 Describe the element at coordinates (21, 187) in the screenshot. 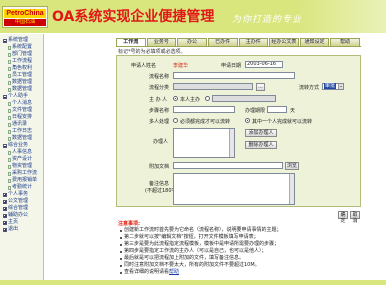

I see `sidebar-item: 考勤统计` at that location.